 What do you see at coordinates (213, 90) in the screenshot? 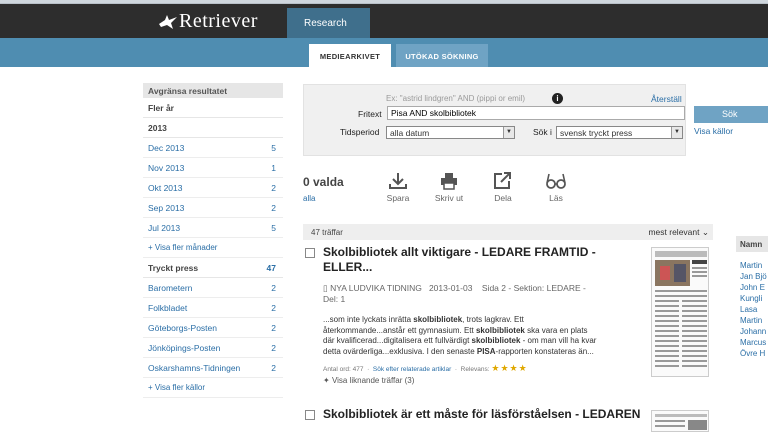
I see `sidebar-title: Avgränsa resultatet` at bounding box center [213, 90].